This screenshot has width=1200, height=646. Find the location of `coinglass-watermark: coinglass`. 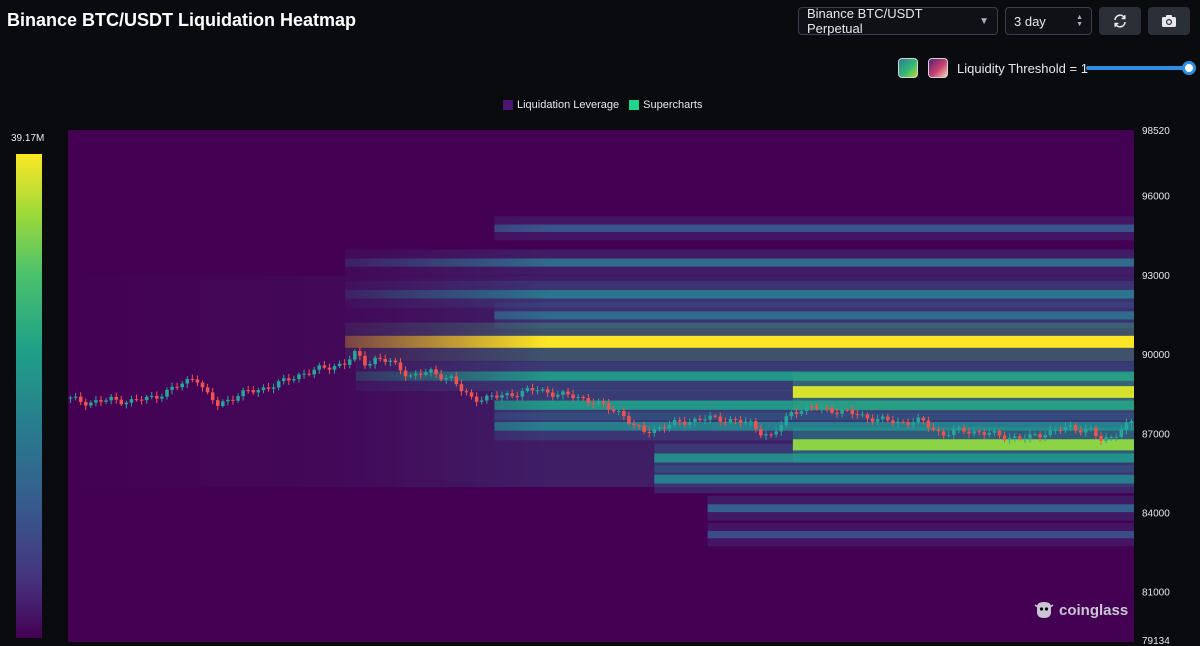

coinglass-watermark: coinglass is located at coordinates (1080, 610).